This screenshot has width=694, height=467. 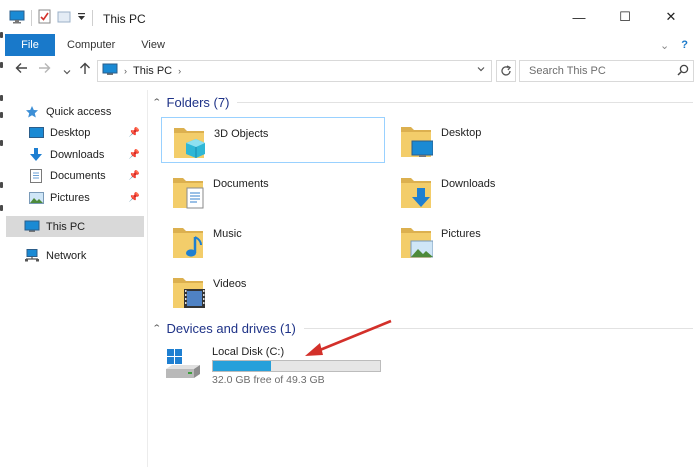 I want to click on window-title: This PC, so click(x=124, y=19).